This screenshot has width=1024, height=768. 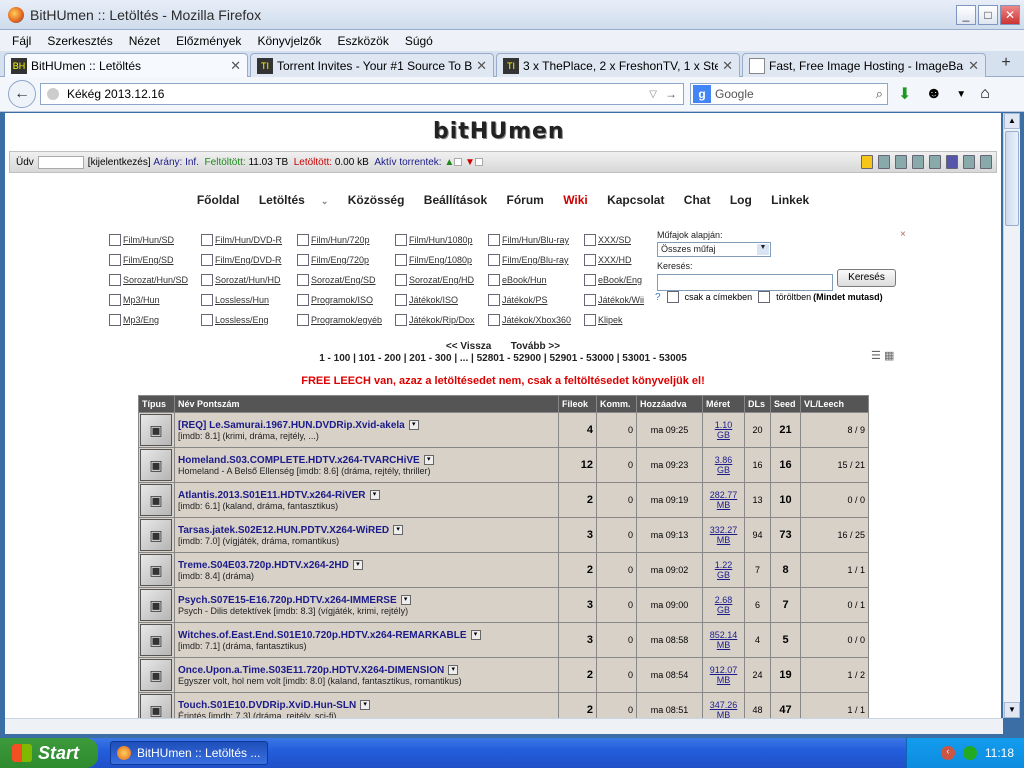 What do you see at coordinates (141, 260) in the screenshot?
I see `category-checkbox: Film/Eng/SD` at bounding box center [141, 260].